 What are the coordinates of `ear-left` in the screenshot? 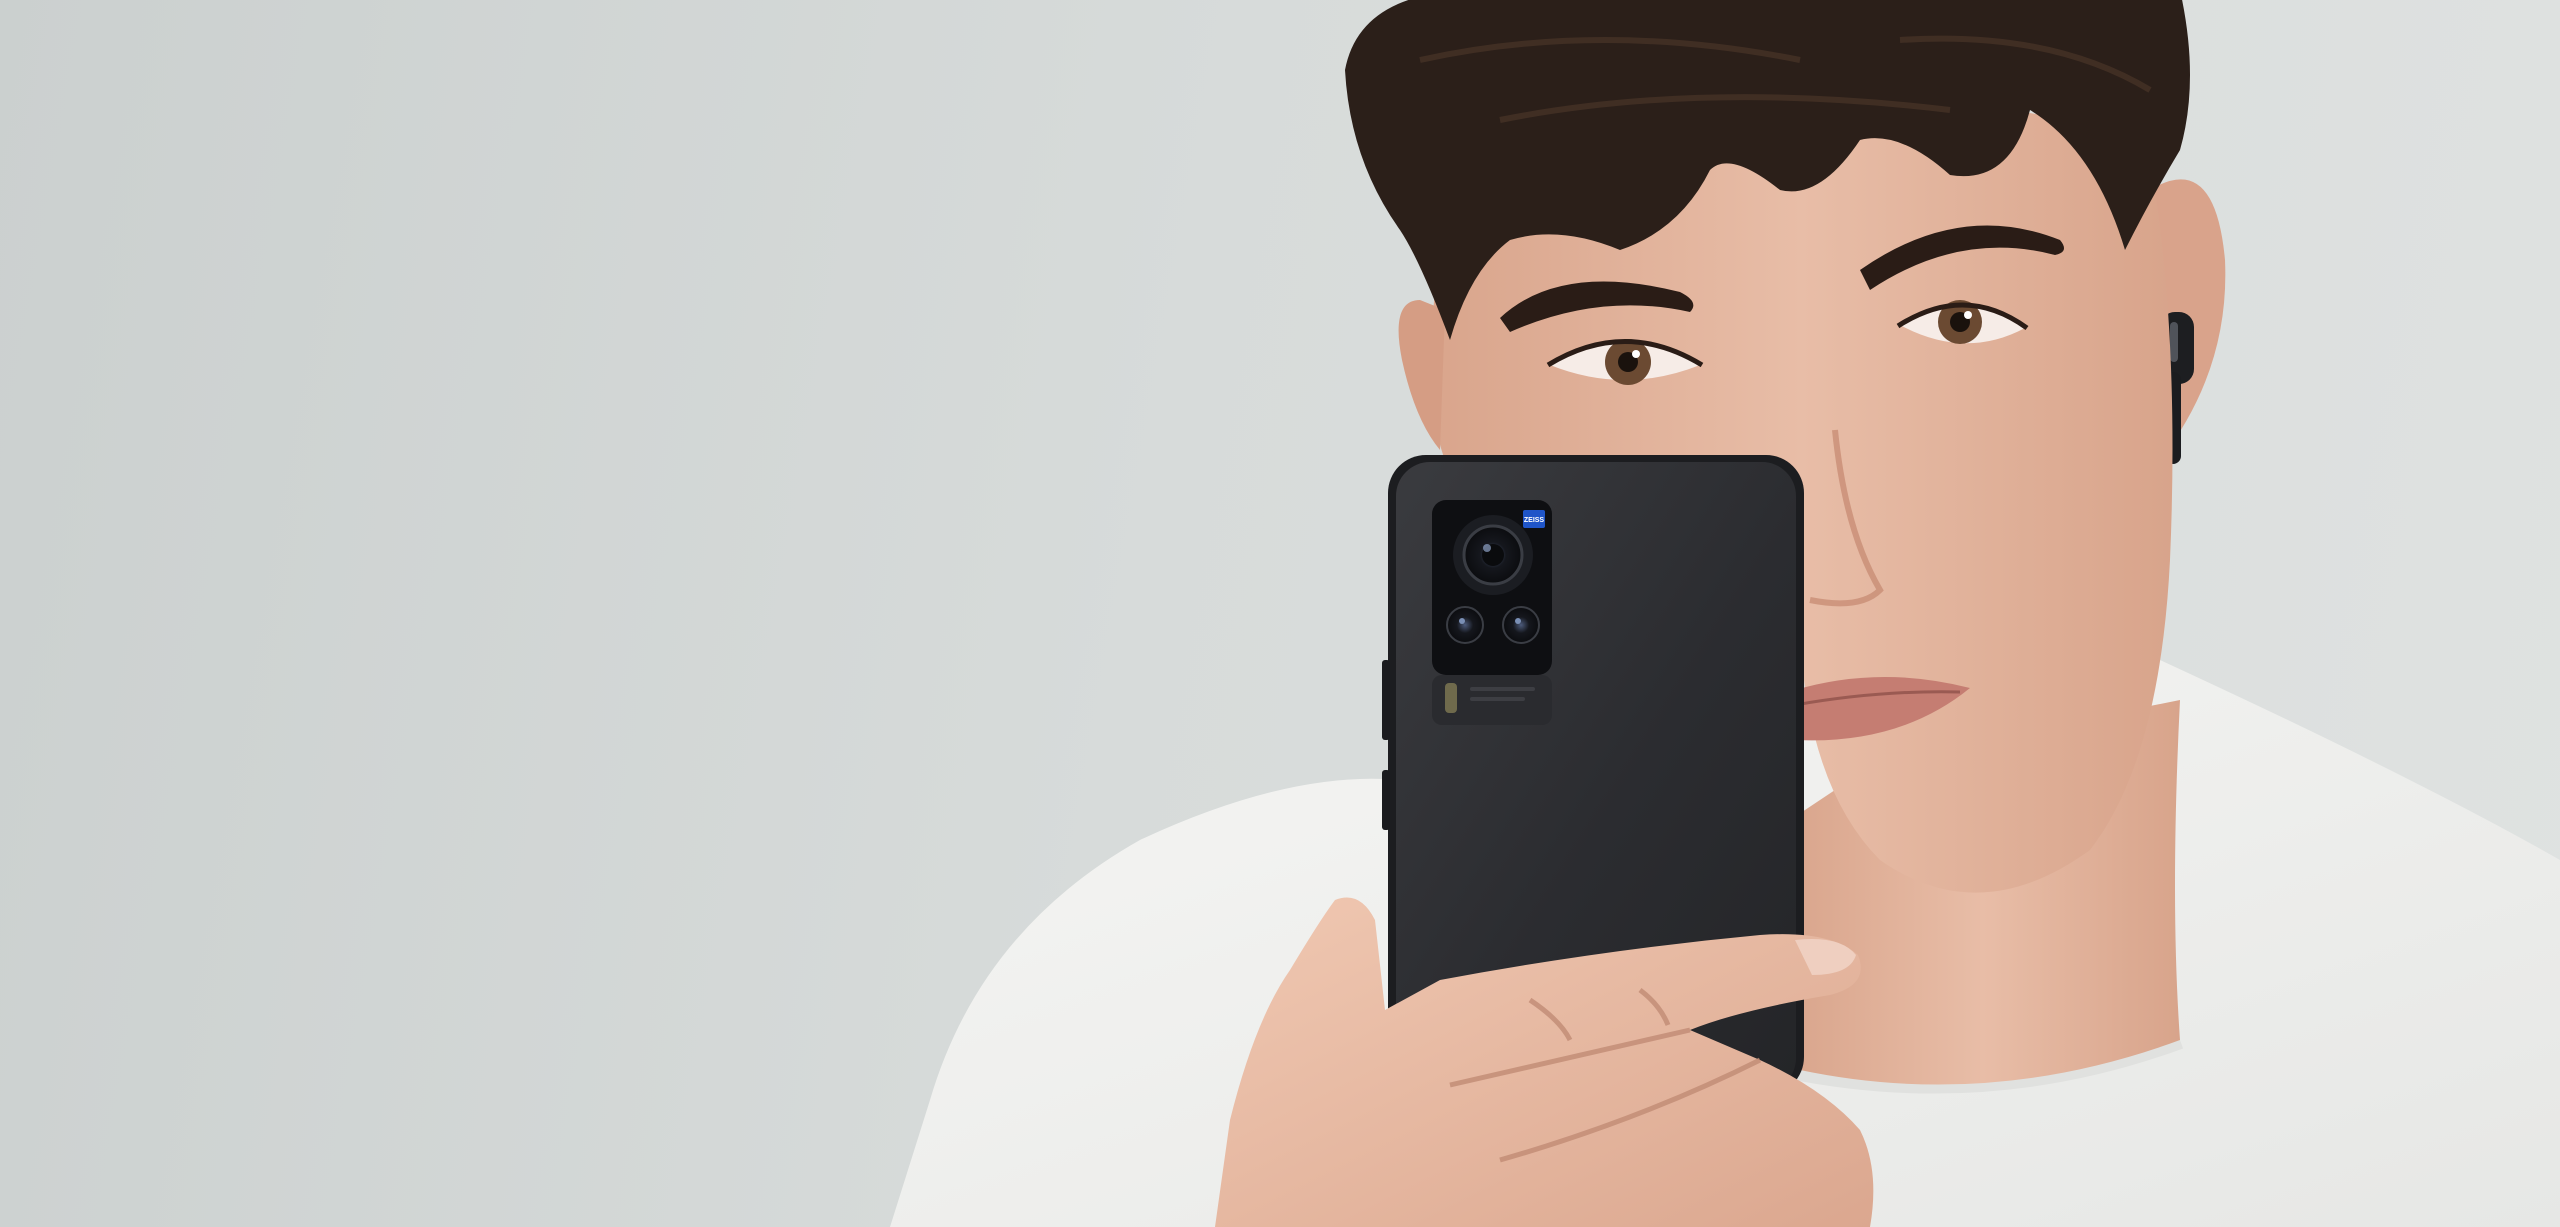 It's located at (1421, 375).